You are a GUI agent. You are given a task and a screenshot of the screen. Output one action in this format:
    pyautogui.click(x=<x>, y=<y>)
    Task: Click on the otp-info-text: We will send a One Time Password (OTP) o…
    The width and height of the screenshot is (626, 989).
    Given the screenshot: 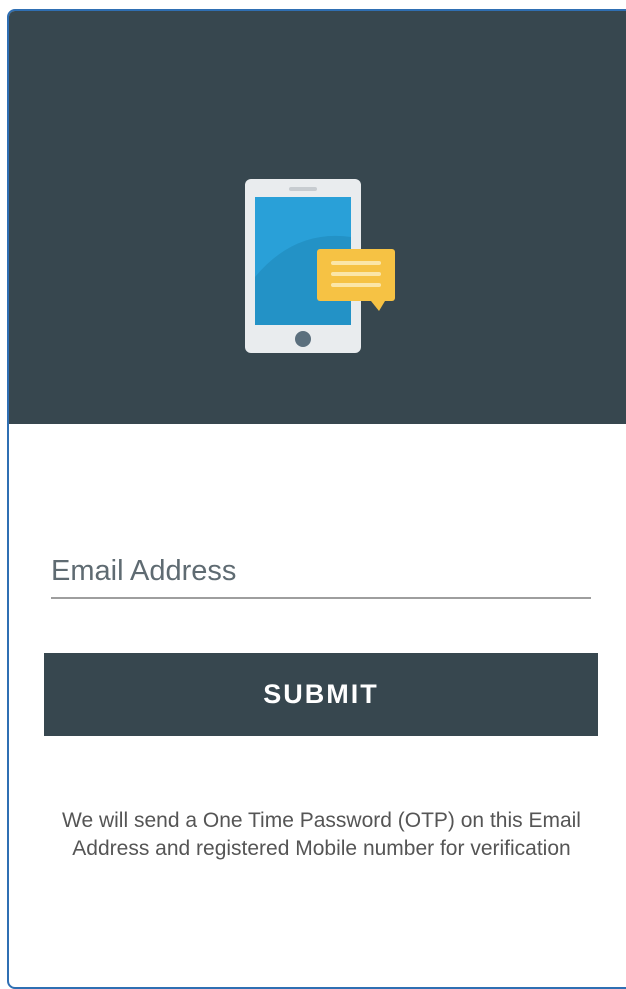 What is the action you would take?
    pyautogui.click(x=321, y=834)
    